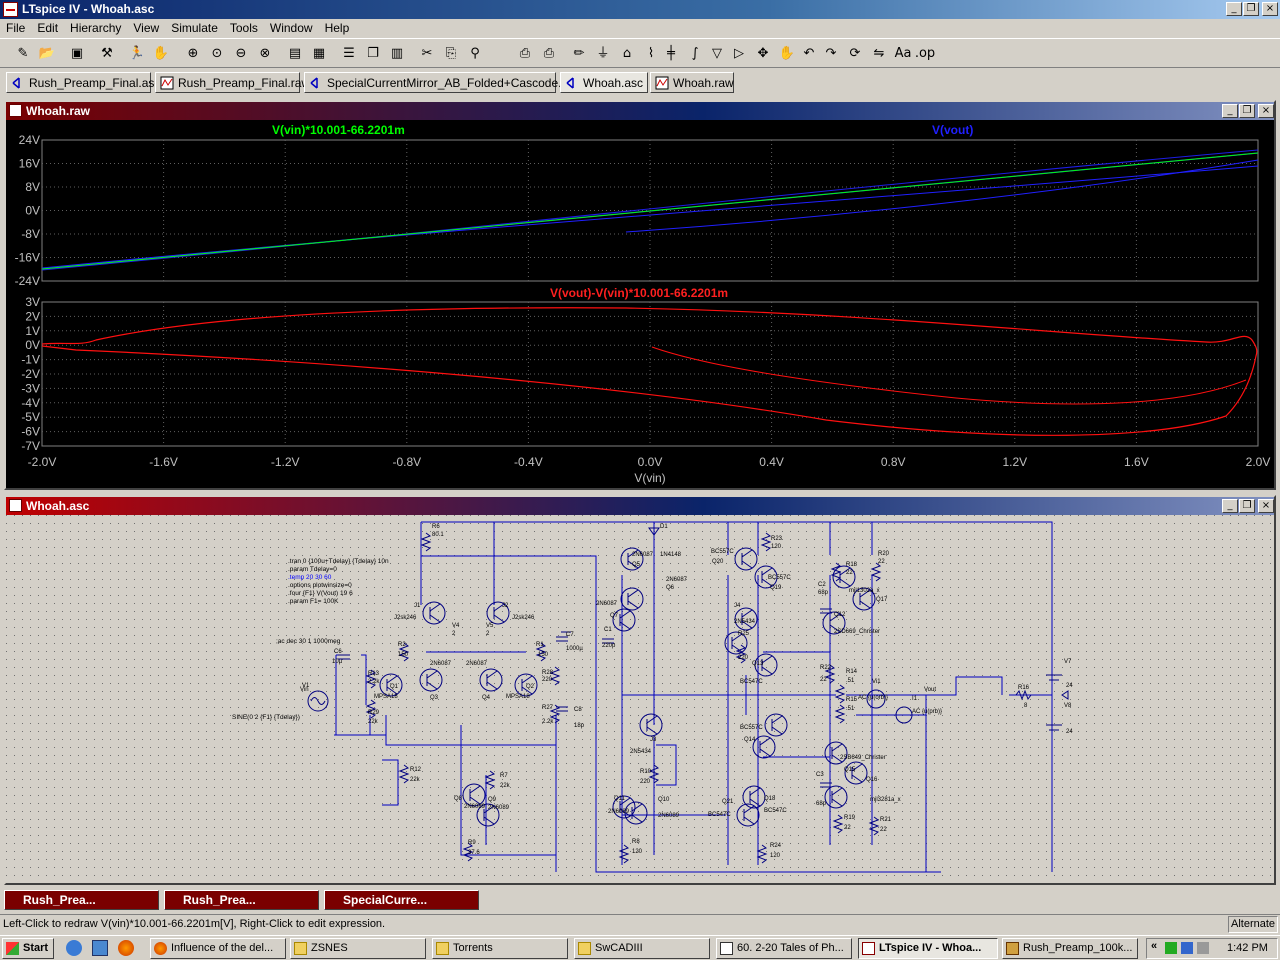  What do you see at coordinates (670, 588) in the screenshot?
I see `component-label: Q6` at bounding box center [670, 588].